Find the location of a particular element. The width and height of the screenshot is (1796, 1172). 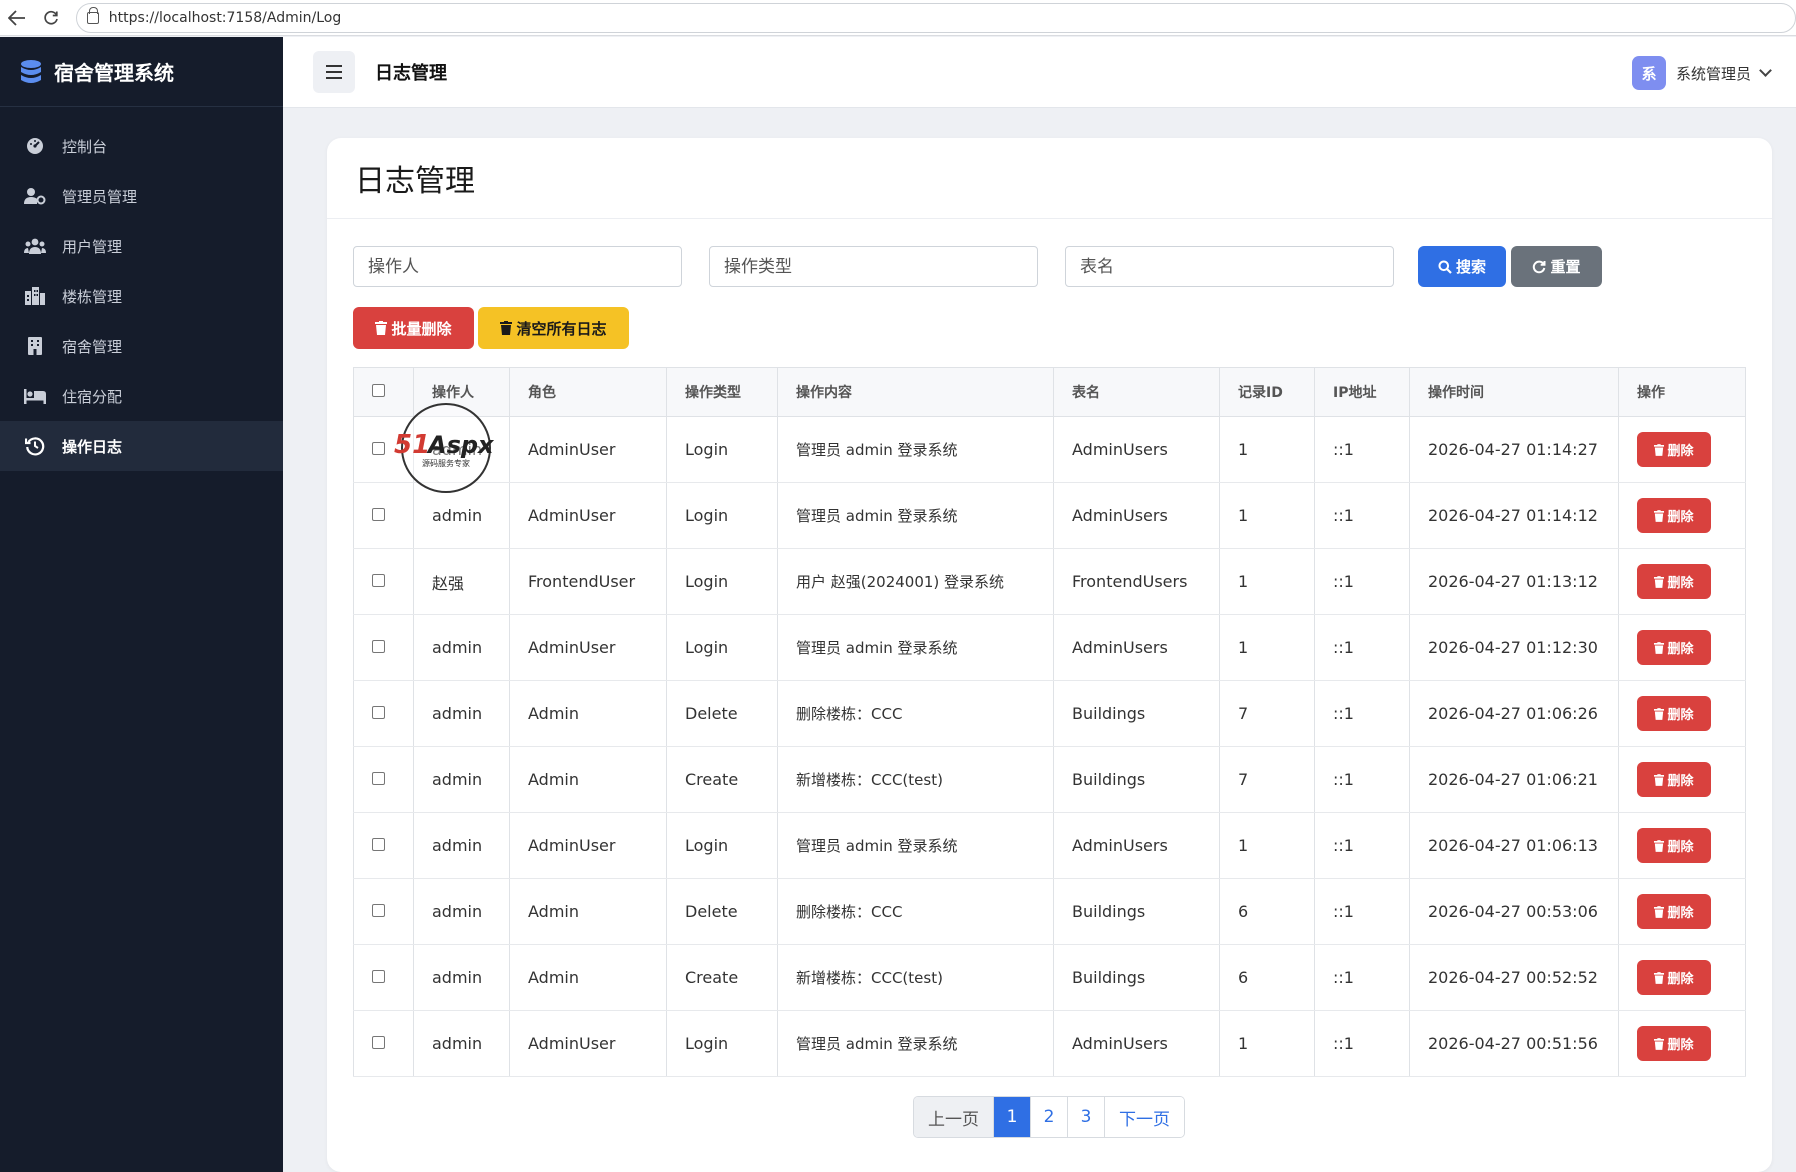

cell-time: 2026-04-27 01:06:26 is located at coordinates (1514, 713).